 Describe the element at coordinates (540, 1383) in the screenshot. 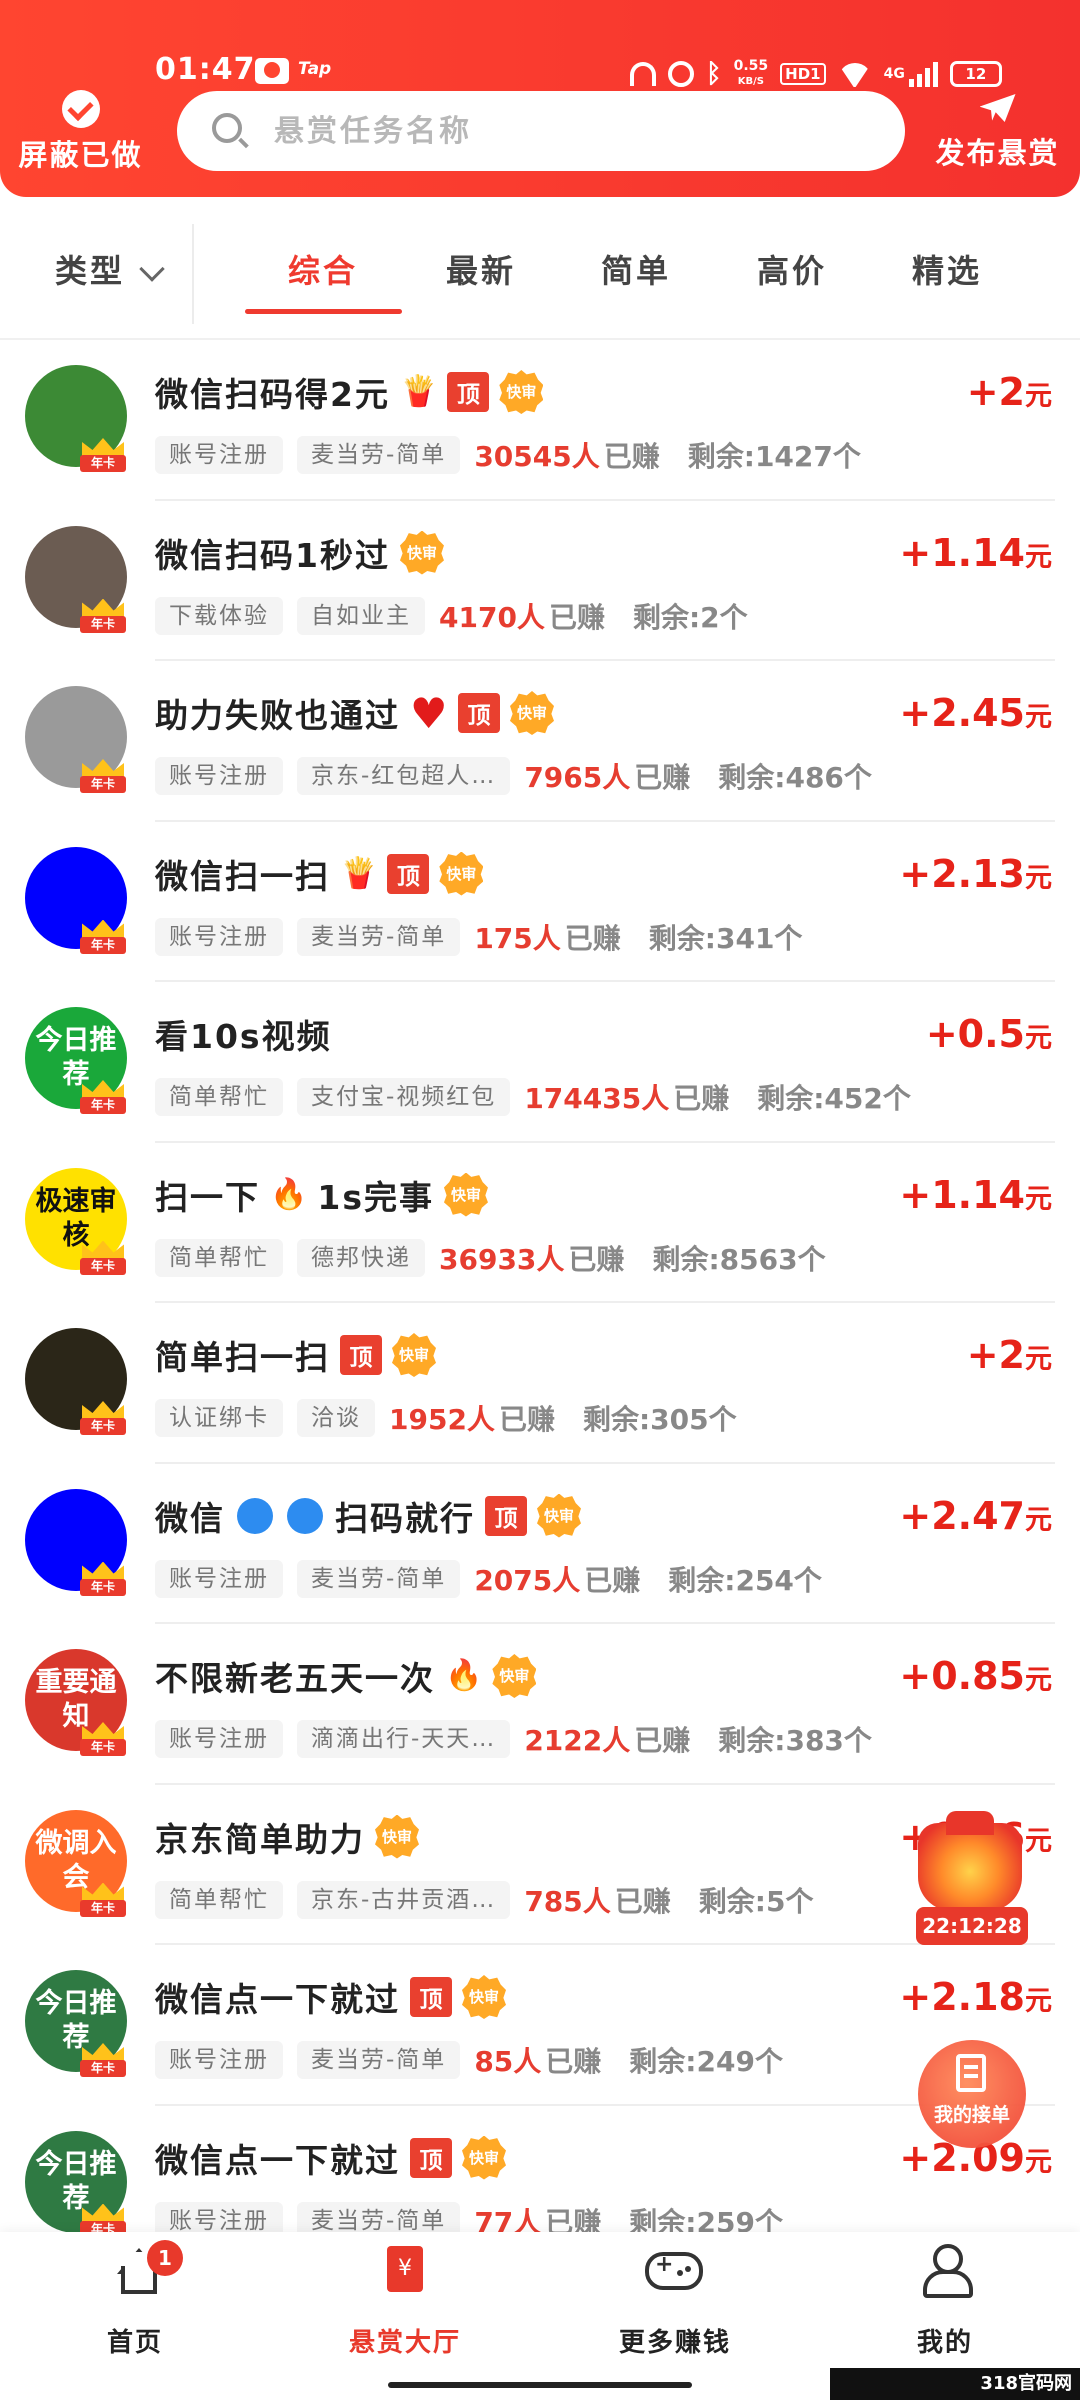

I see `task-row: 年卡 简单扫一扫顶快审 认证绑卡 洽谈 1952人 已赚 剩余:305个 +2元` at that location.